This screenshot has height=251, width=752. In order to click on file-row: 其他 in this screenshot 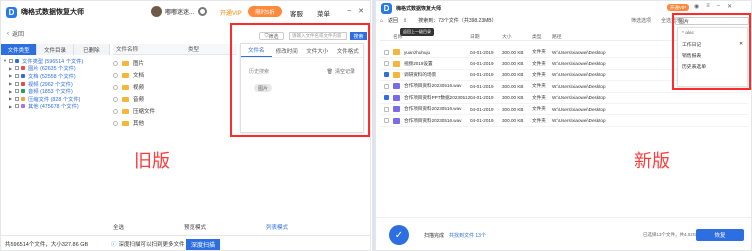, I will do `click(134, 123)`.